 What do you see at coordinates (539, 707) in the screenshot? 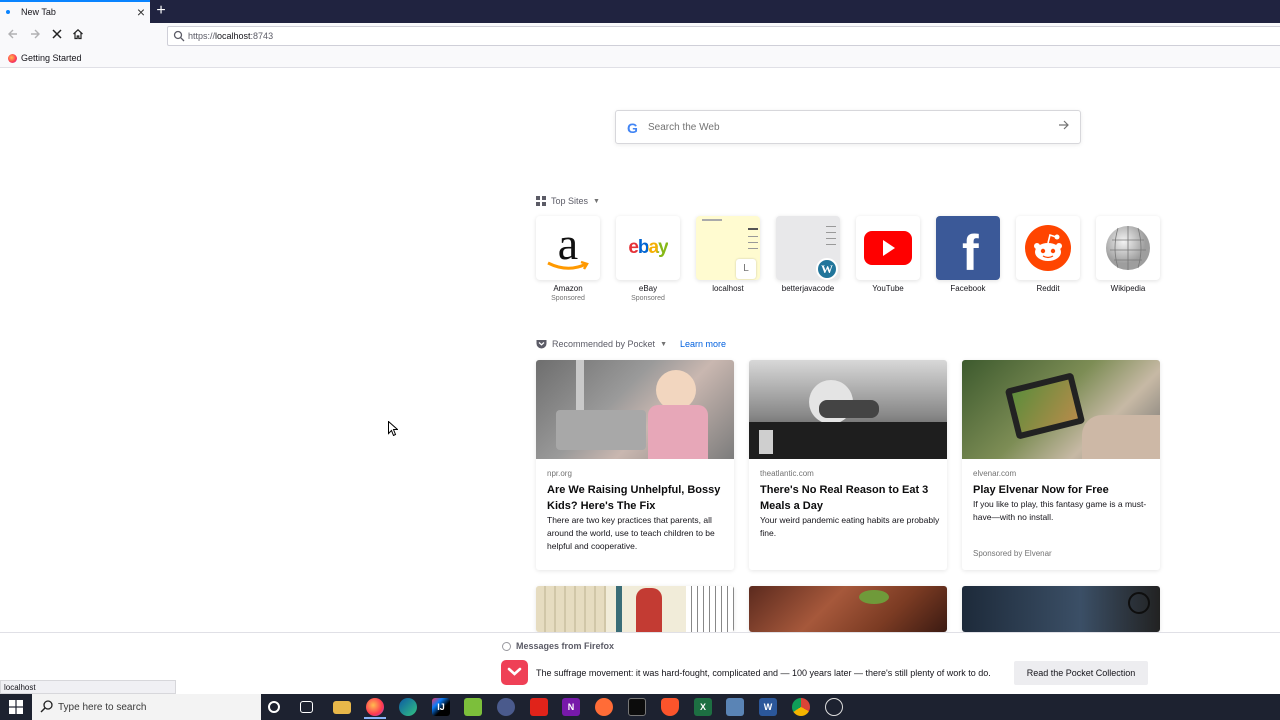
I see `acrobat-icon` at bounding box center [539, 707].